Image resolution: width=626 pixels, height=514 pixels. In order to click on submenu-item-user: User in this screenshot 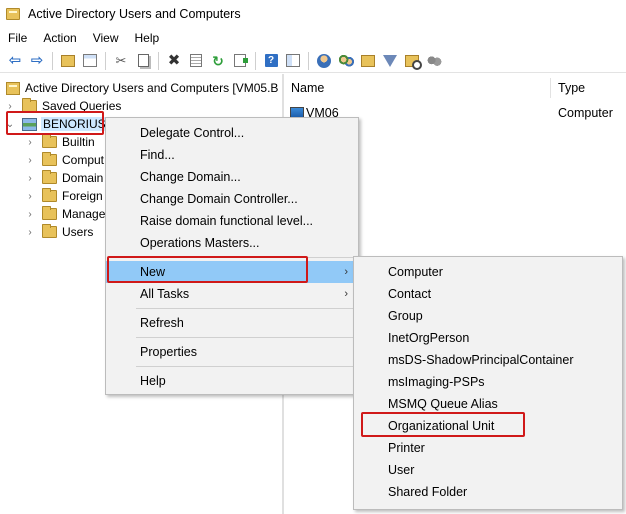, I will do `click(488, 470)`.